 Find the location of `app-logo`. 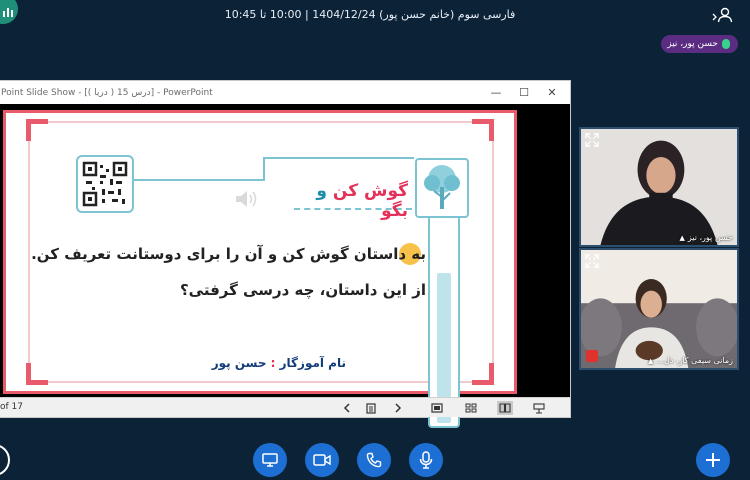

app-logo is located at coordinates (9, 12).